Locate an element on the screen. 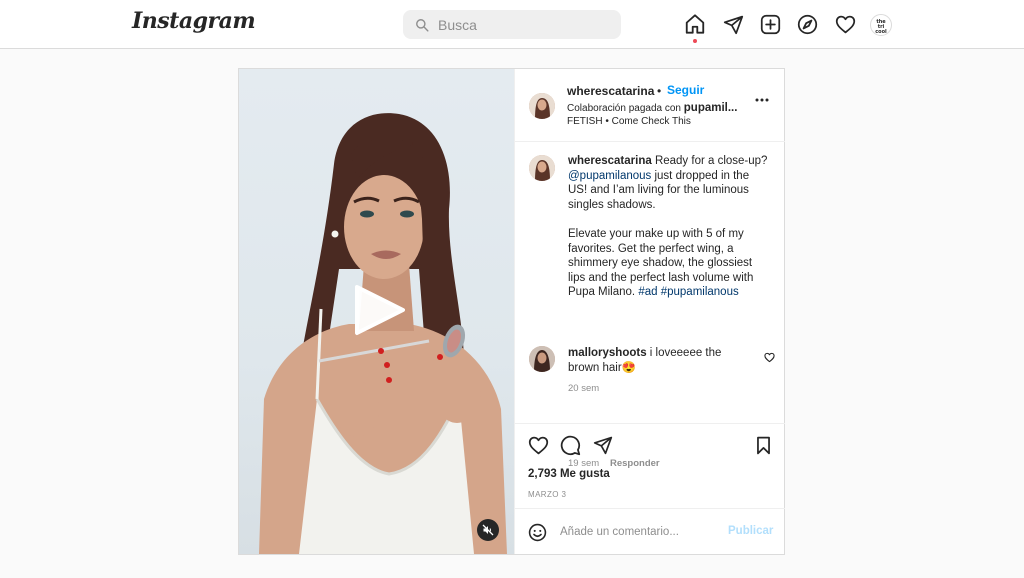 This screenshot has height=578, width=1024. caption-author-avatar is located at coordinates (542, 168).